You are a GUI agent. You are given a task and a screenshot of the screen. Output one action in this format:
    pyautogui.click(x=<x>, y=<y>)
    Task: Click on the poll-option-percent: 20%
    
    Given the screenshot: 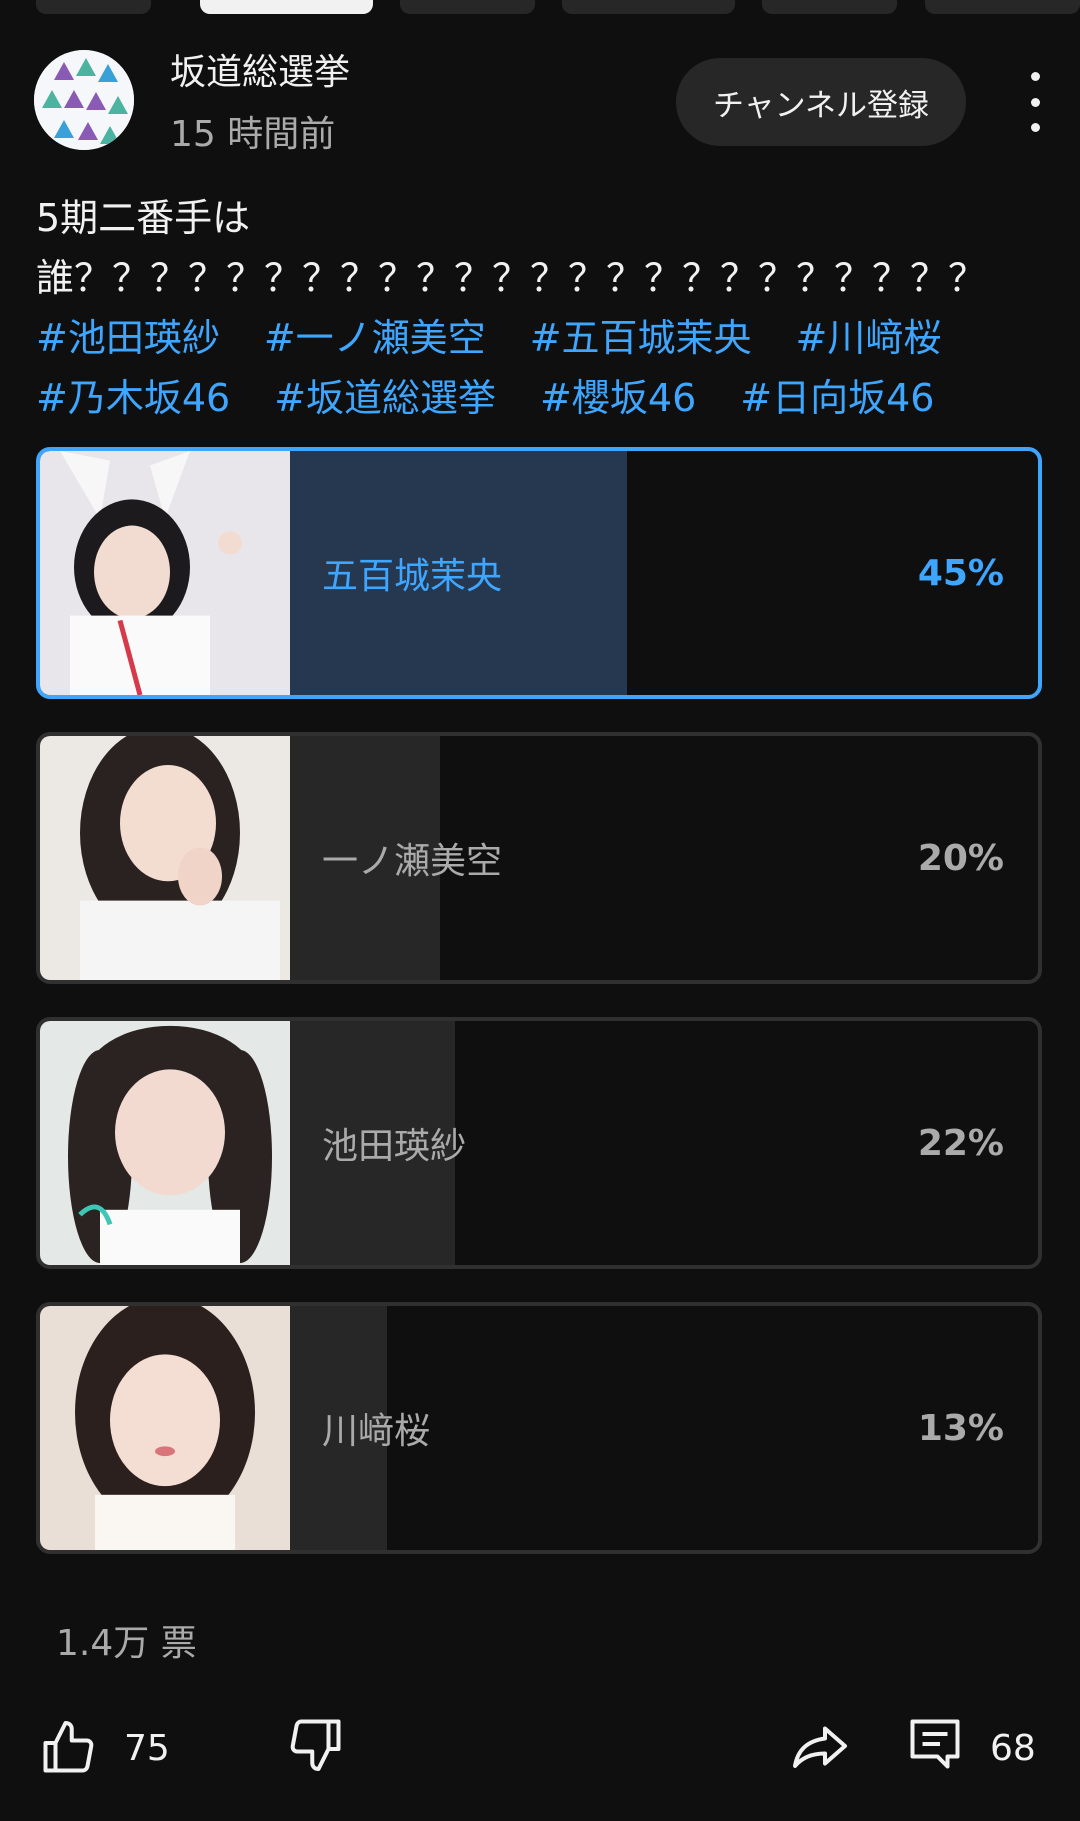 What is the action you would take?
    pyautogui.click(x=960, y=858)
    